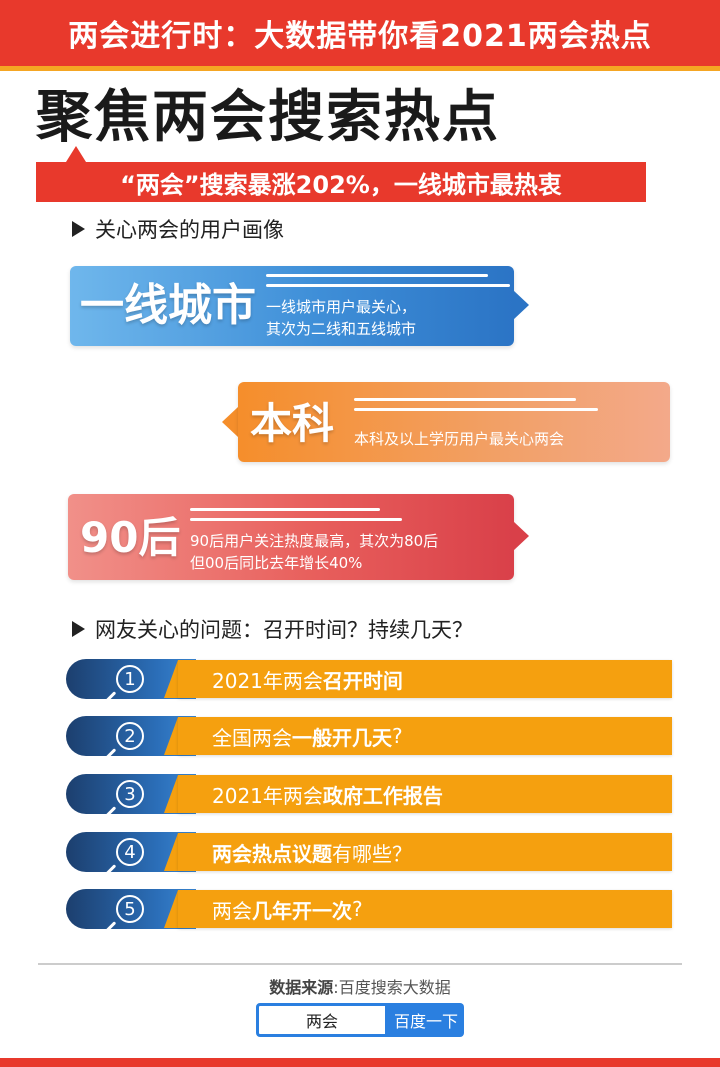 Image resolution: width=720 pixels, height=1067 pixels. What do you see at coordinates (130, 736) in the screenshot?
I see `magnifier-icon: 2` at bounding box center [130, 736].